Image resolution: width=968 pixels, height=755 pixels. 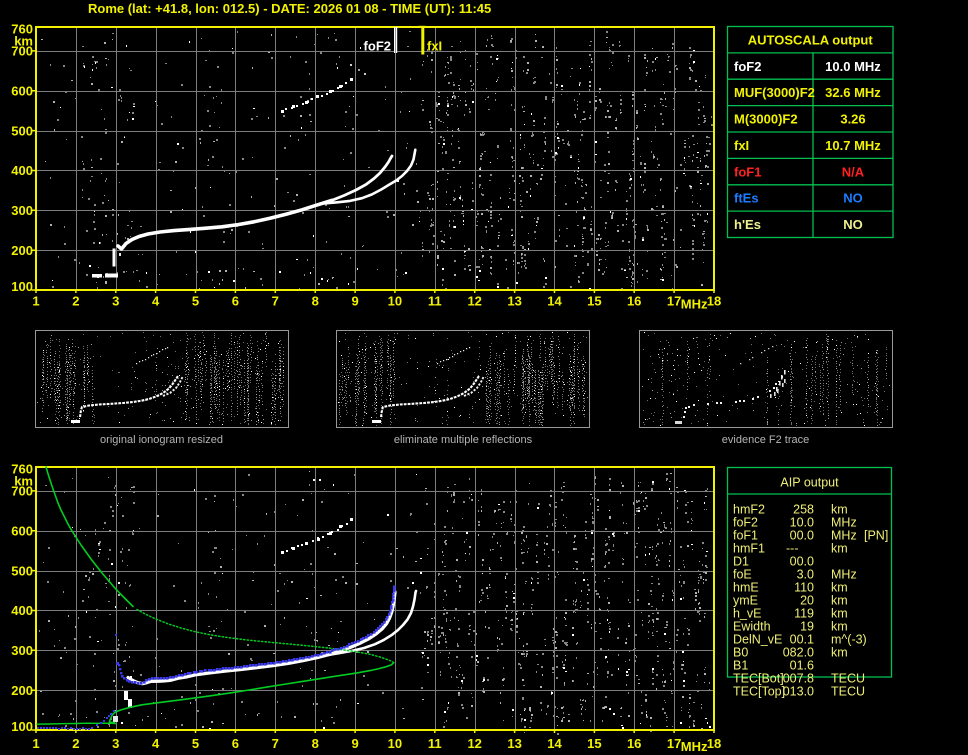 I want to click on svg-text: D1, so click(x=741, y=562).